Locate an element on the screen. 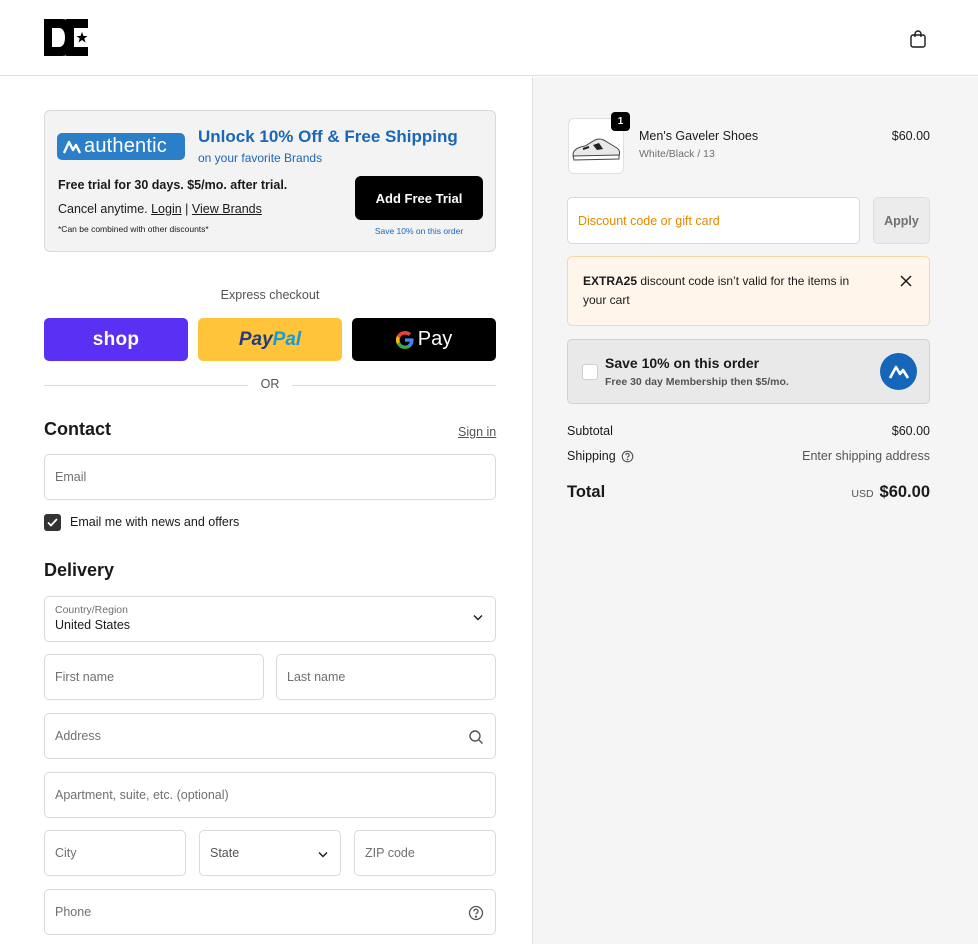 The image size is (978, 944). authentic-logo-text: authentic is located at coordinates (125, 146).